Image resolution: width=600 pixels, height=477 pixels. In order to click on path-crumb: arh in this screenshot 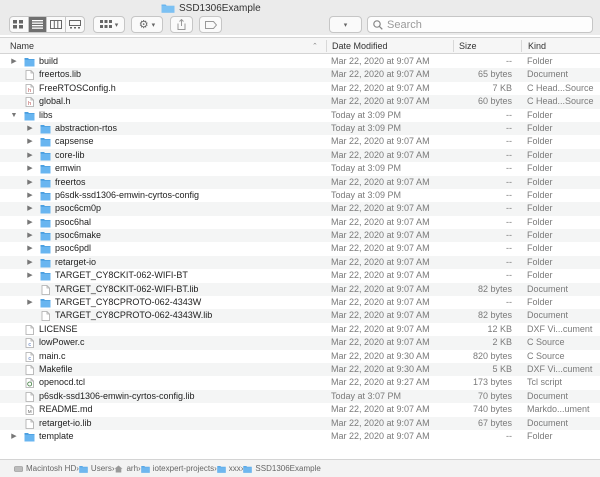, I will do `click(126, 468)`.